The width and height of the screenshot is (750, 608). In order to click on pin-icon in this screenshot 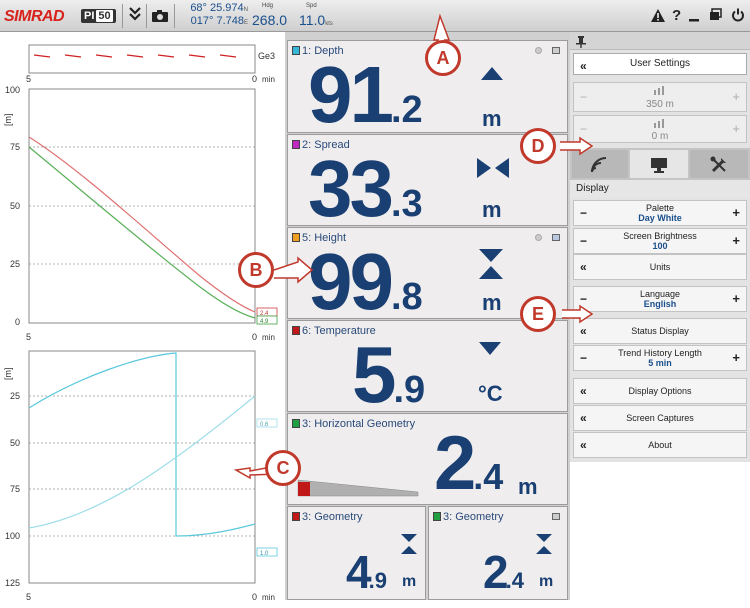, I will do `click(581, 44)`.